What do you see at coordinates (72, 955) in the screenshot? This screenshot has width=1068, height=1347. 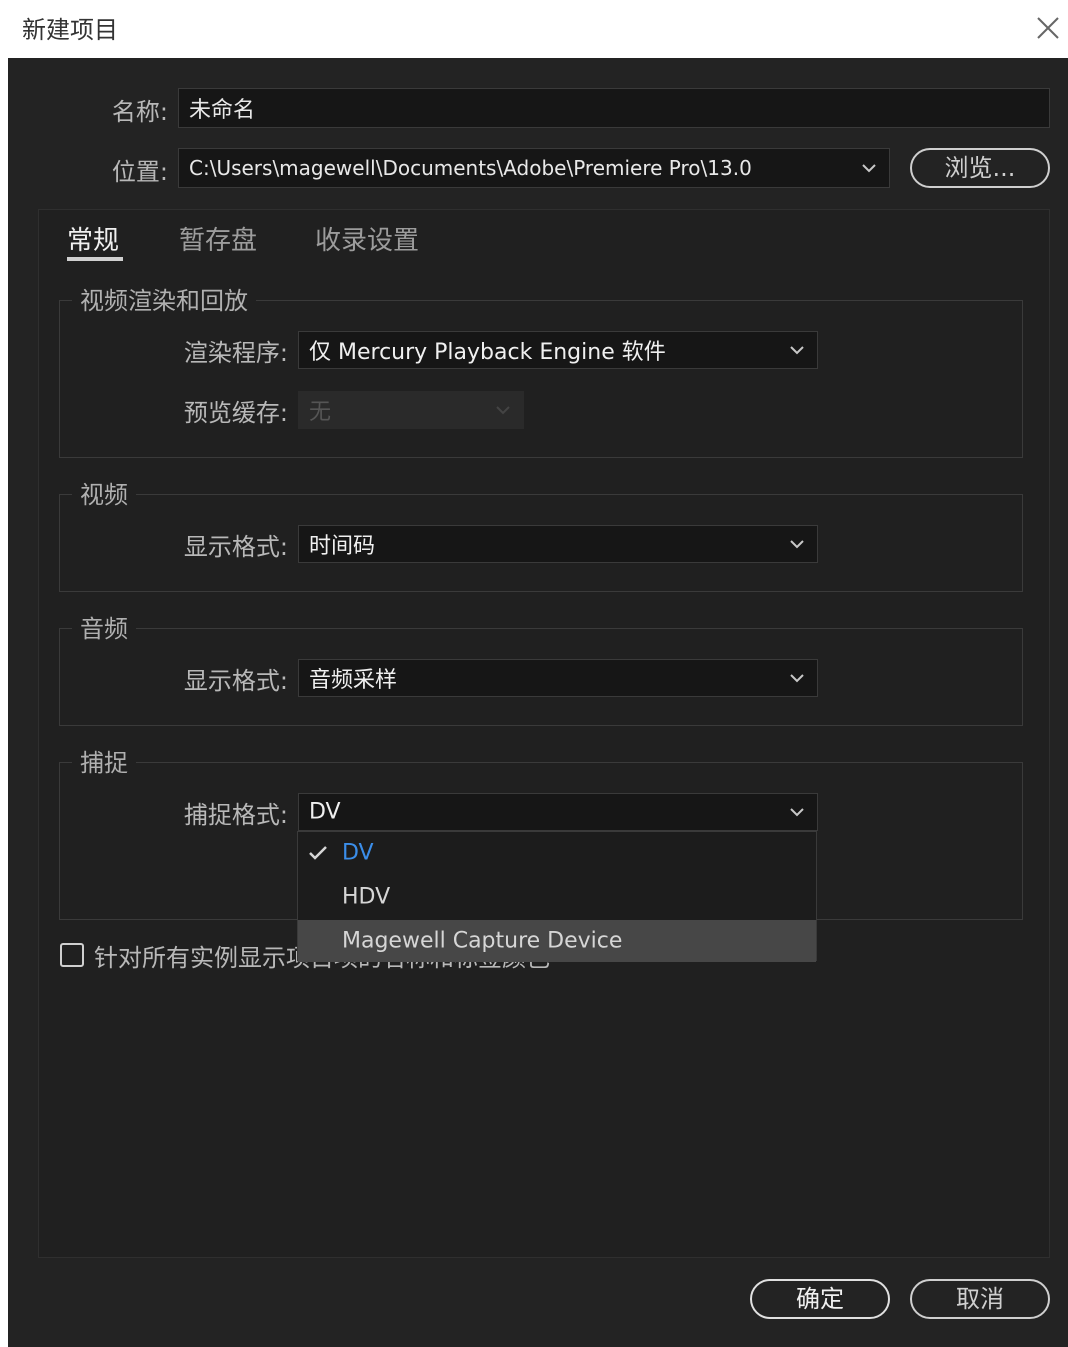 I see `show-names-checkbox` at bounding box center [72, 955].